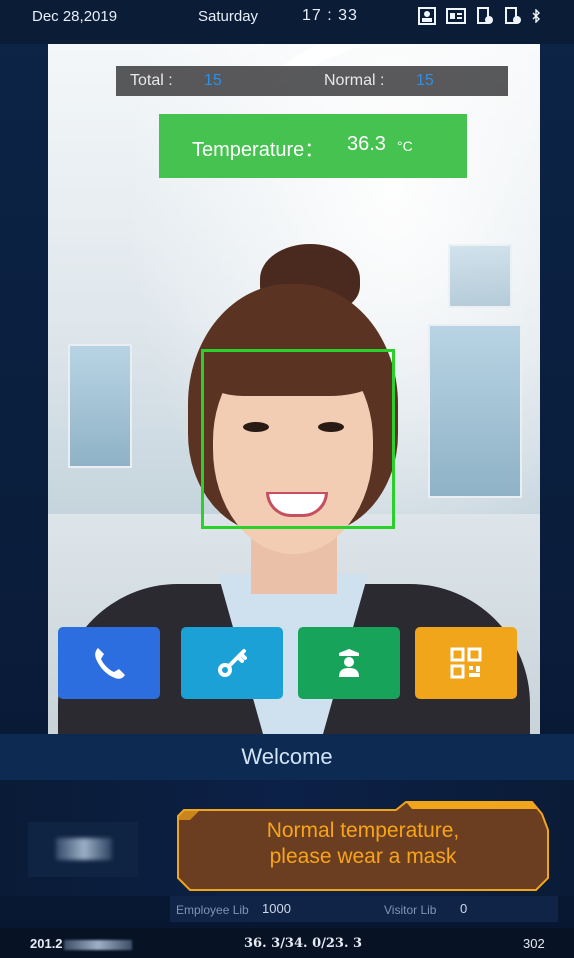 The height and width of the screenshot is (958, 574). I want to click on ip-prefix: 201.2, so click(46, 943).